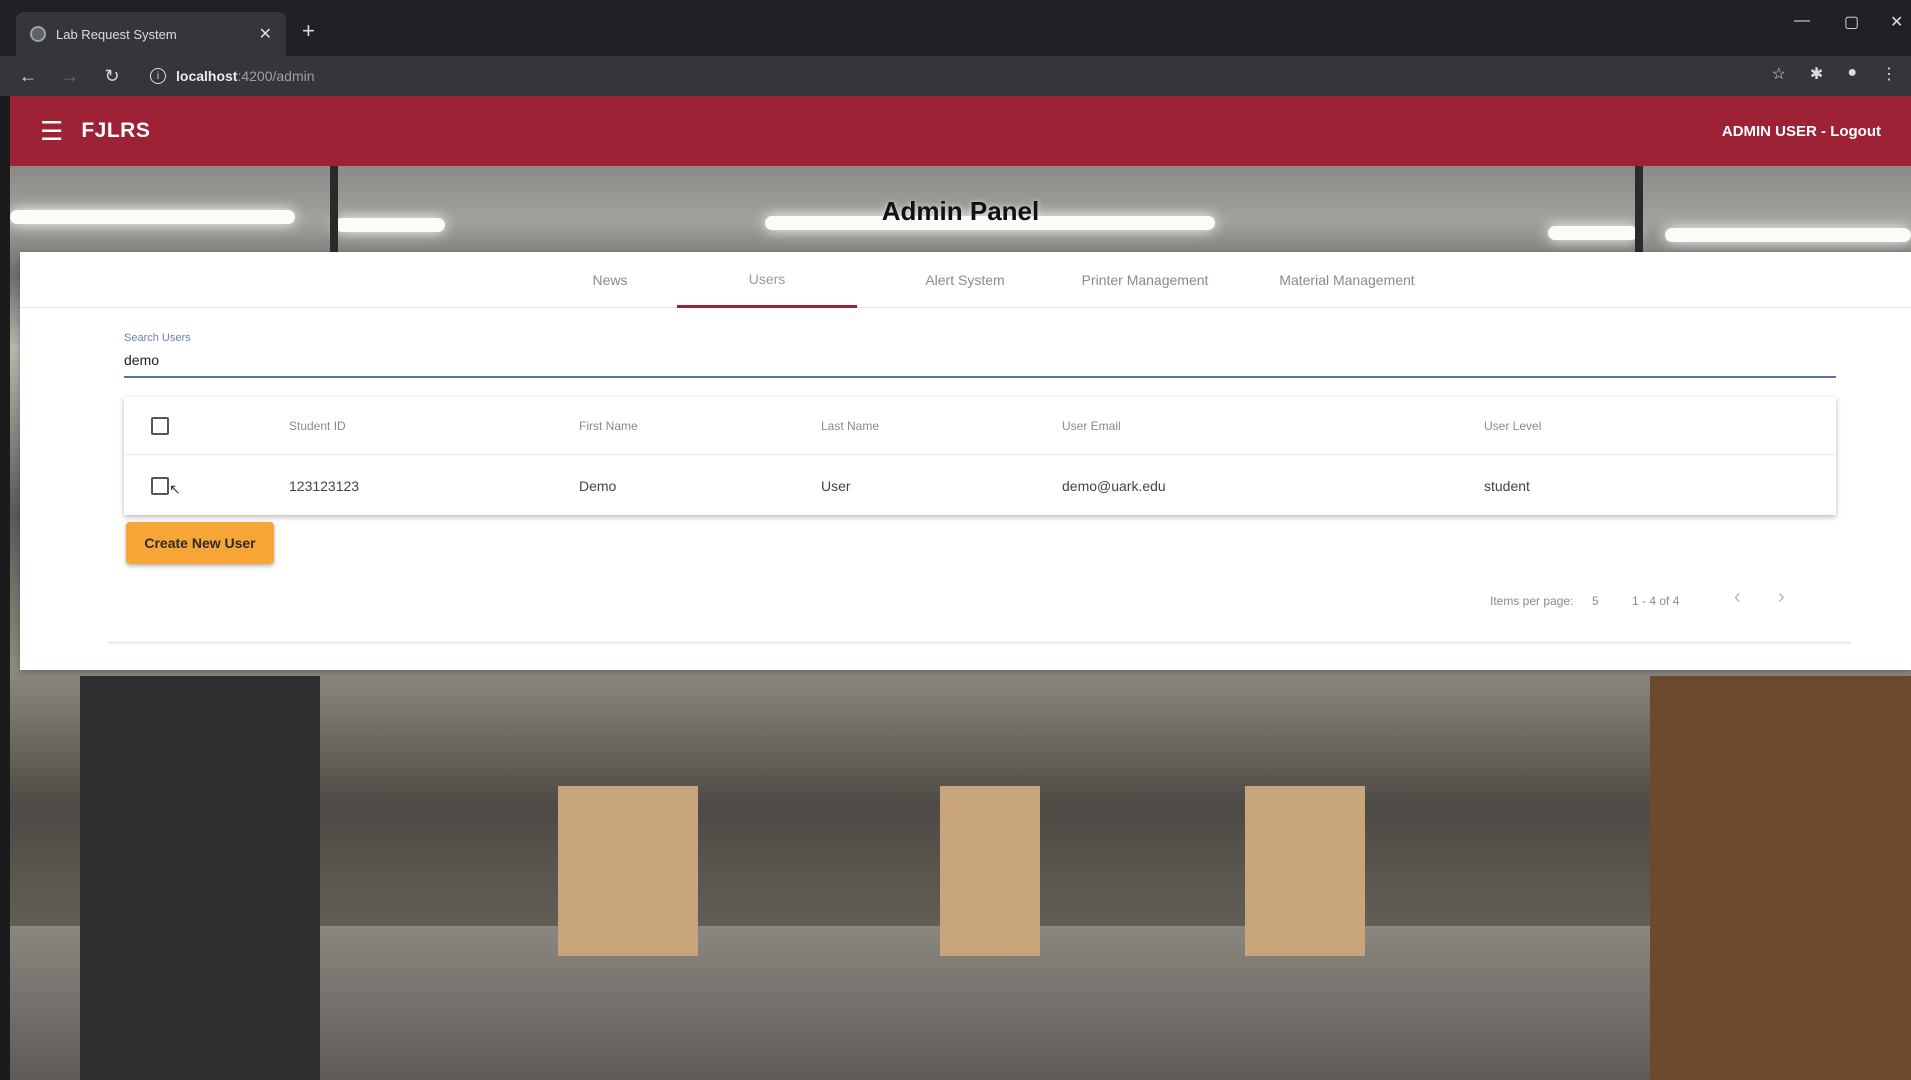 Image resolution: width=1911 pixels, height=1080 pixels. Describe the element at coordinates (1802, 21) in the screenshot. I see `minimize-icon: —` at that location.